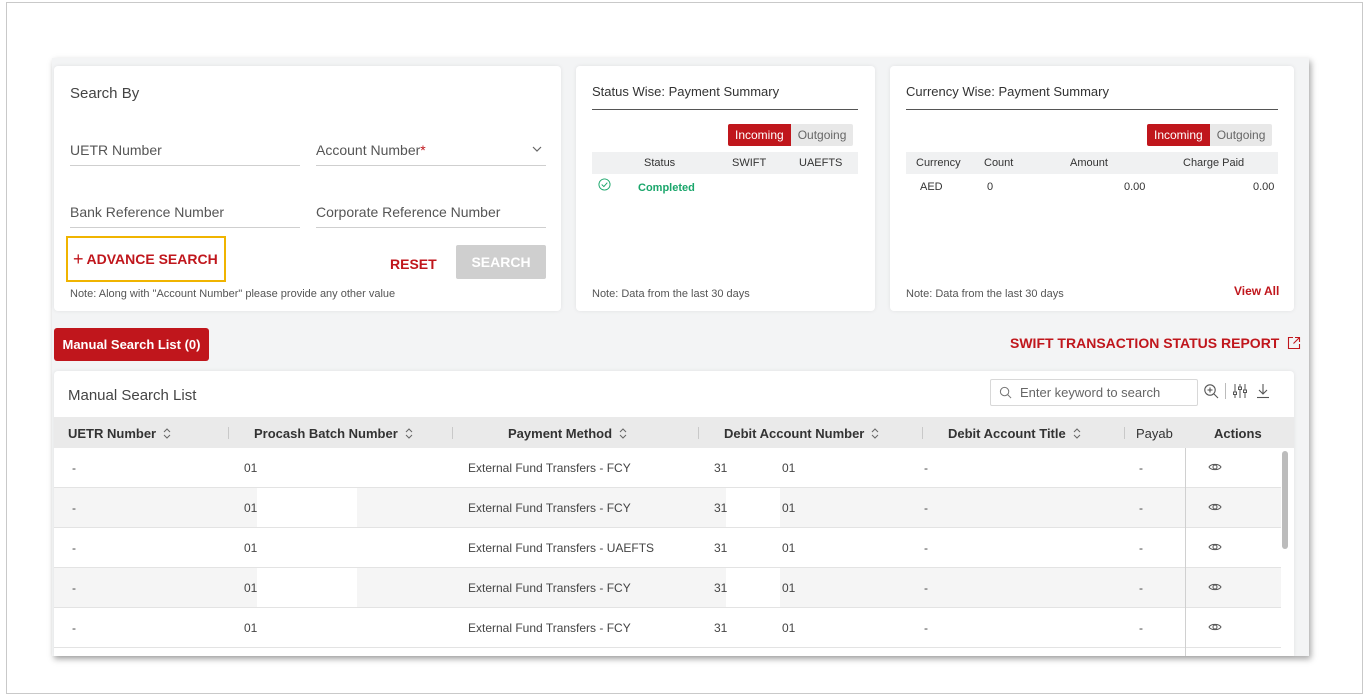  What do you see at coordinates (431, 211) in the screenshot?
I see `corporate-reference-field: Corporate Reference Number` at bounding box center [431, 211].